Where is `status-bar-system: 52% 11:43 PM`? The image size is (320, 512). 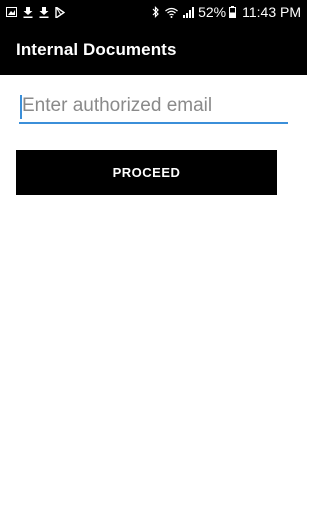 status-bar-system: 52% 11:43 PM is located at coordinates (224, 12).